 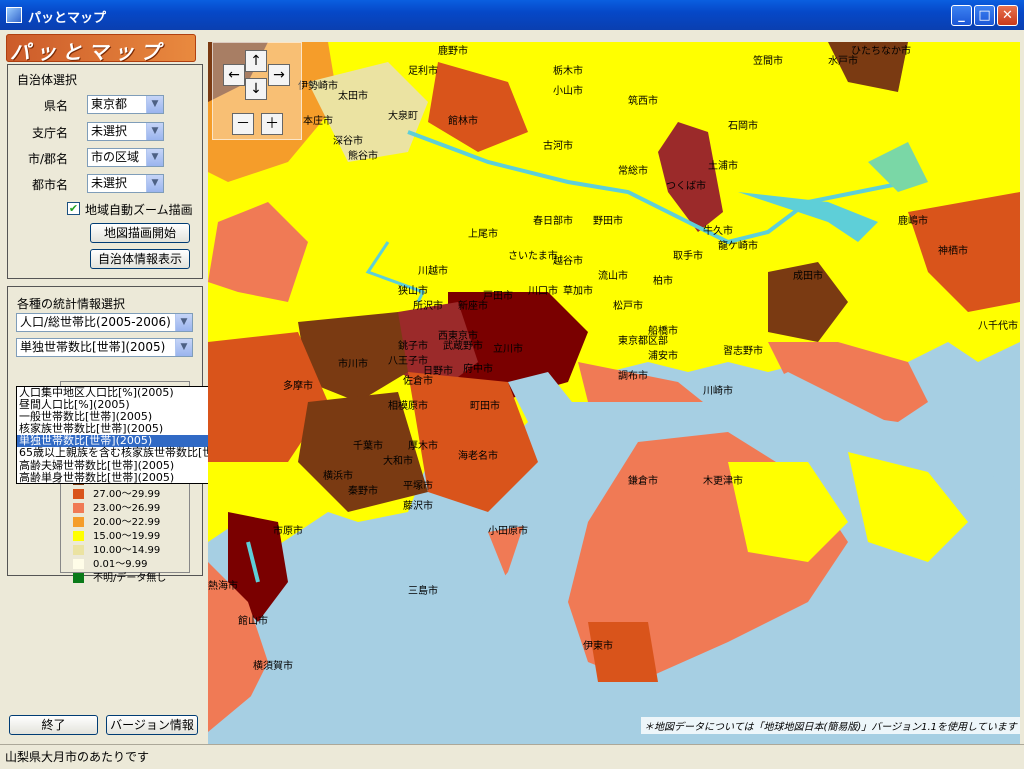 I want to click on city-label: 伊東市, so click(x=598, y=646).